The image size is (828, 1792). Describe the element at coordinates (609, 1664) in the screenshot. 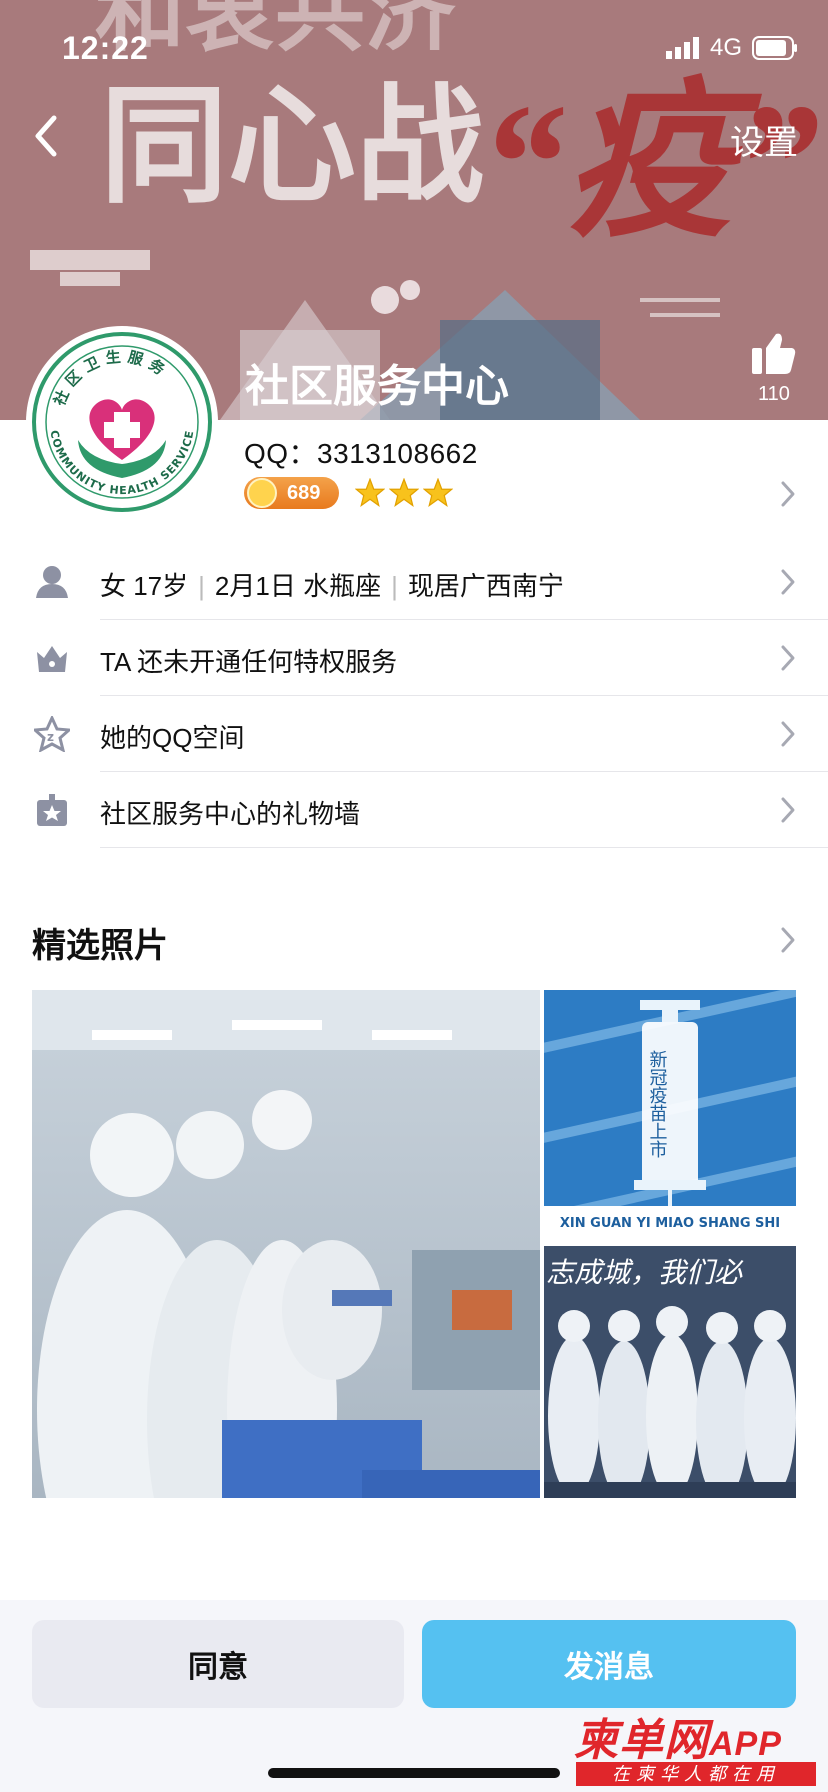

I see `send-message-button: 发消息` at that location.